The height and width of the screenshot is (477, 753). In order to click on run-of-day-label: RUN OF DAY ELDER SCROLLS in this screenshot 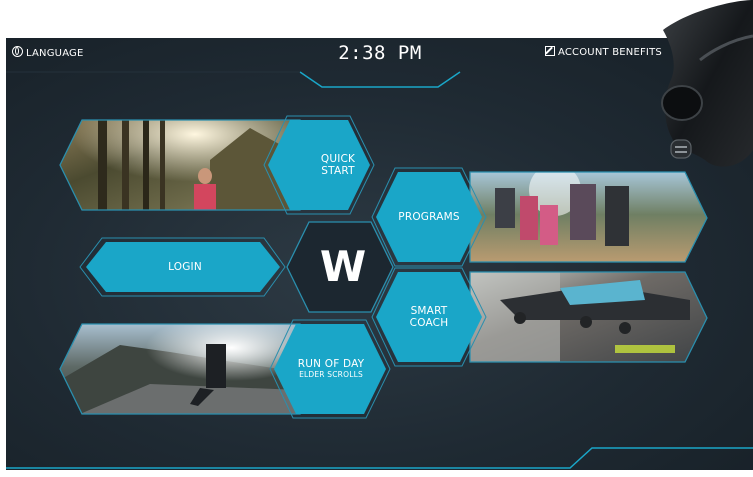, I will do `click(331, 368)`.